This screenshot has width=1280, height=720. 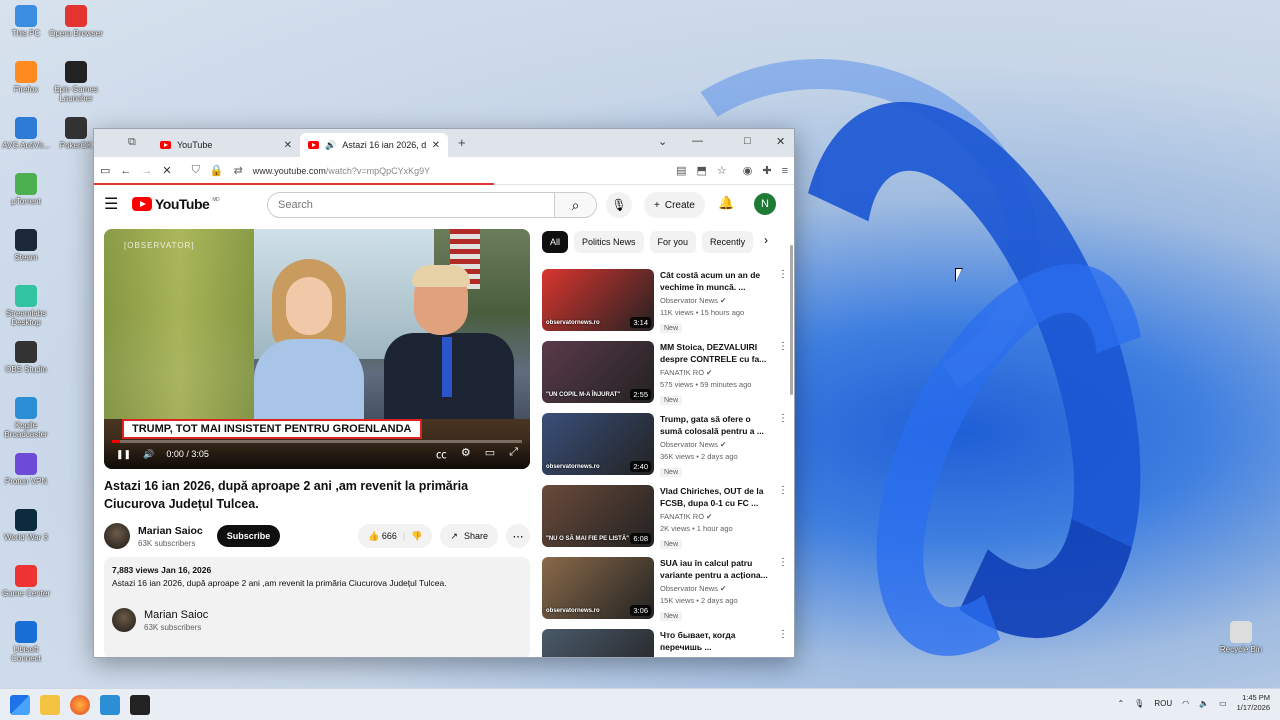 I want to click on chevron-right-icon: ›, so click(x=766, y=240).